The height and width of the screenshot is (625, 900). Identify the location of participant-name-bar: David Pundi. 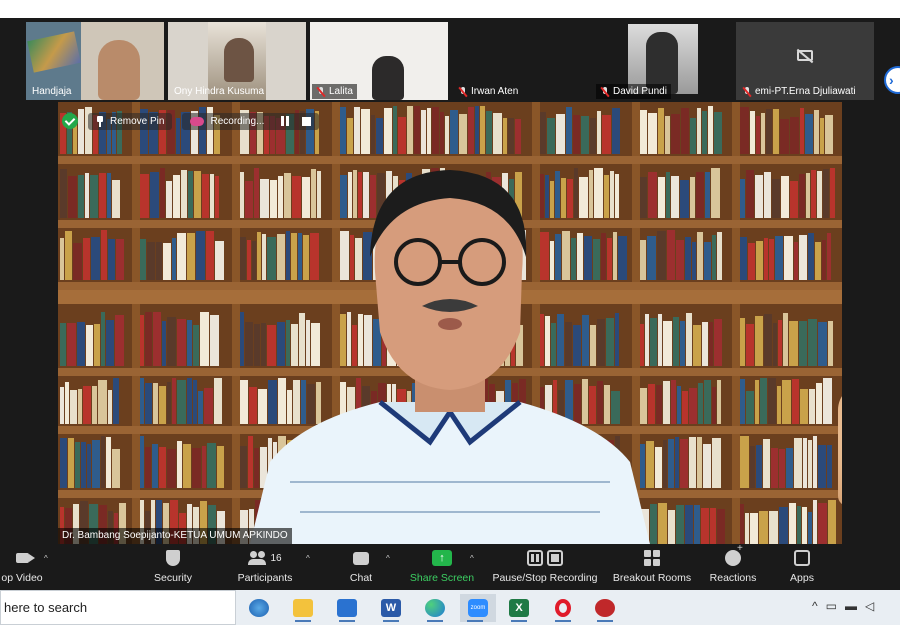
(633, 91).